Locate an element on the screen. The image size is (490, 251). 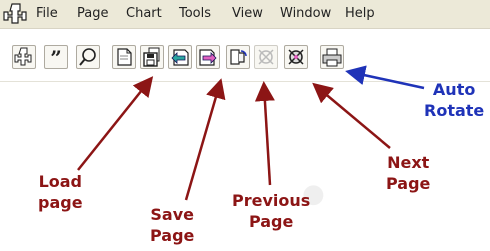
previous-page-button is located at coordinates (180, 57).